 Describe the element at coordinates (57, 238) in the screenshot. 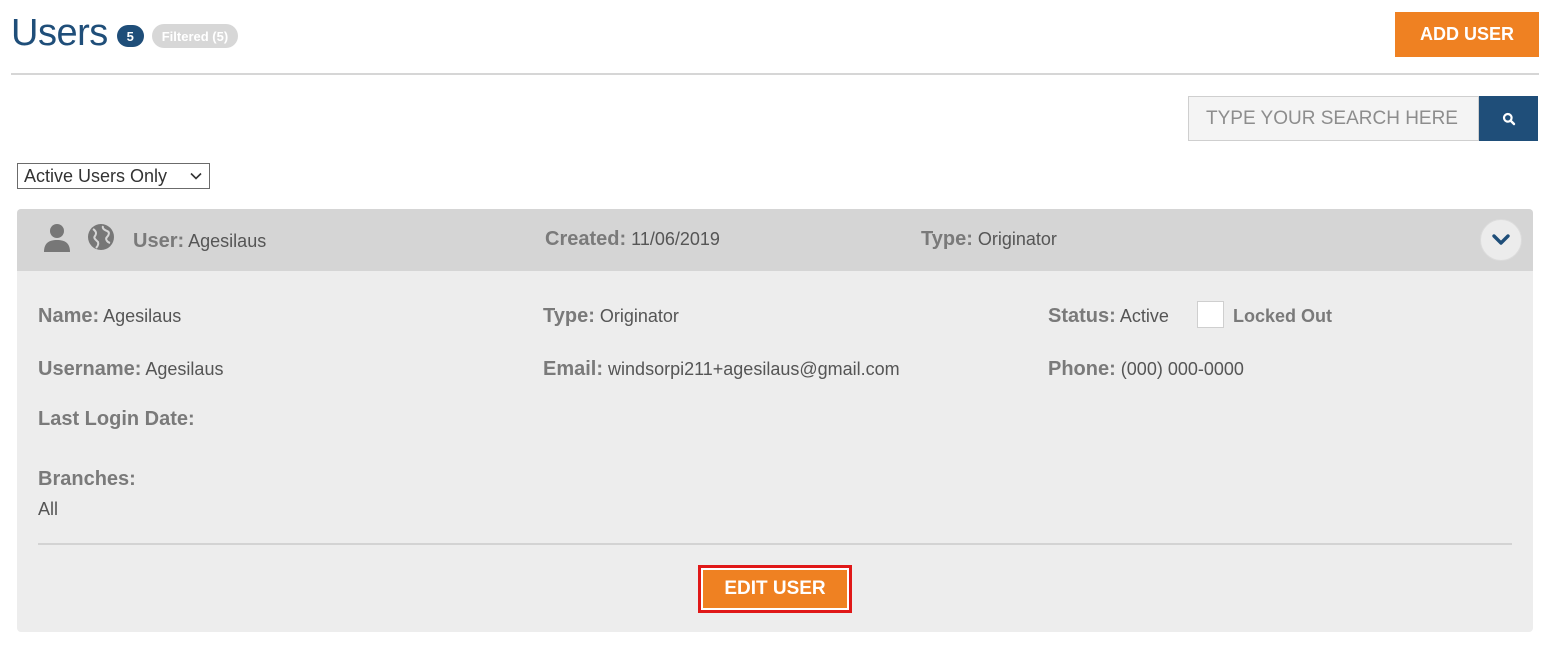

I see `user-icon` at that location.